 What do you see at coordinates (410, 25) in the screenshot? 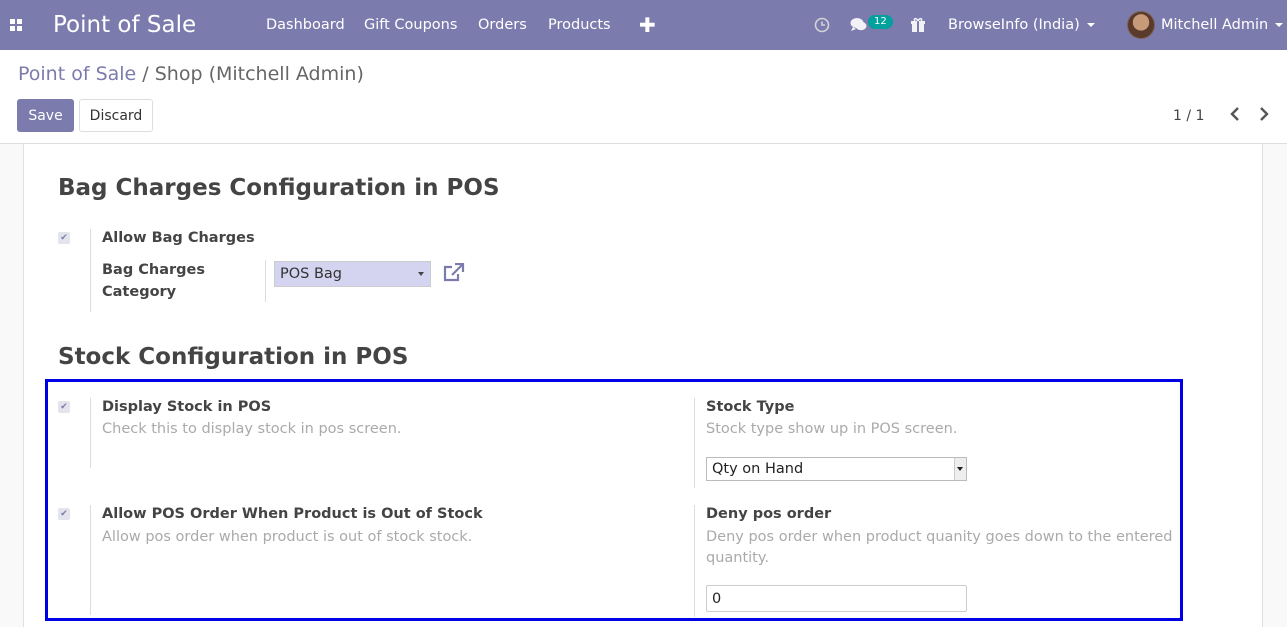
I see `menu-gift-coupons: Gift Coupons` at bounding box center [410, 25].